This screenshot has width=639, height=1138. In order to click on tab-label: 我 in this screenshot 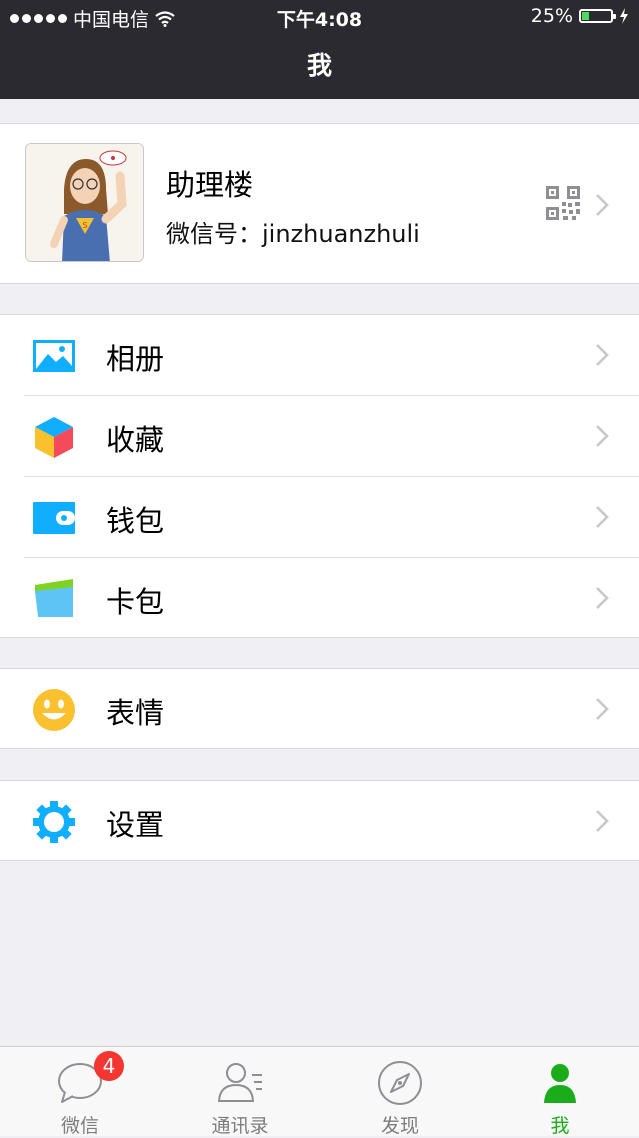, I will do `click(560, 1126)`.